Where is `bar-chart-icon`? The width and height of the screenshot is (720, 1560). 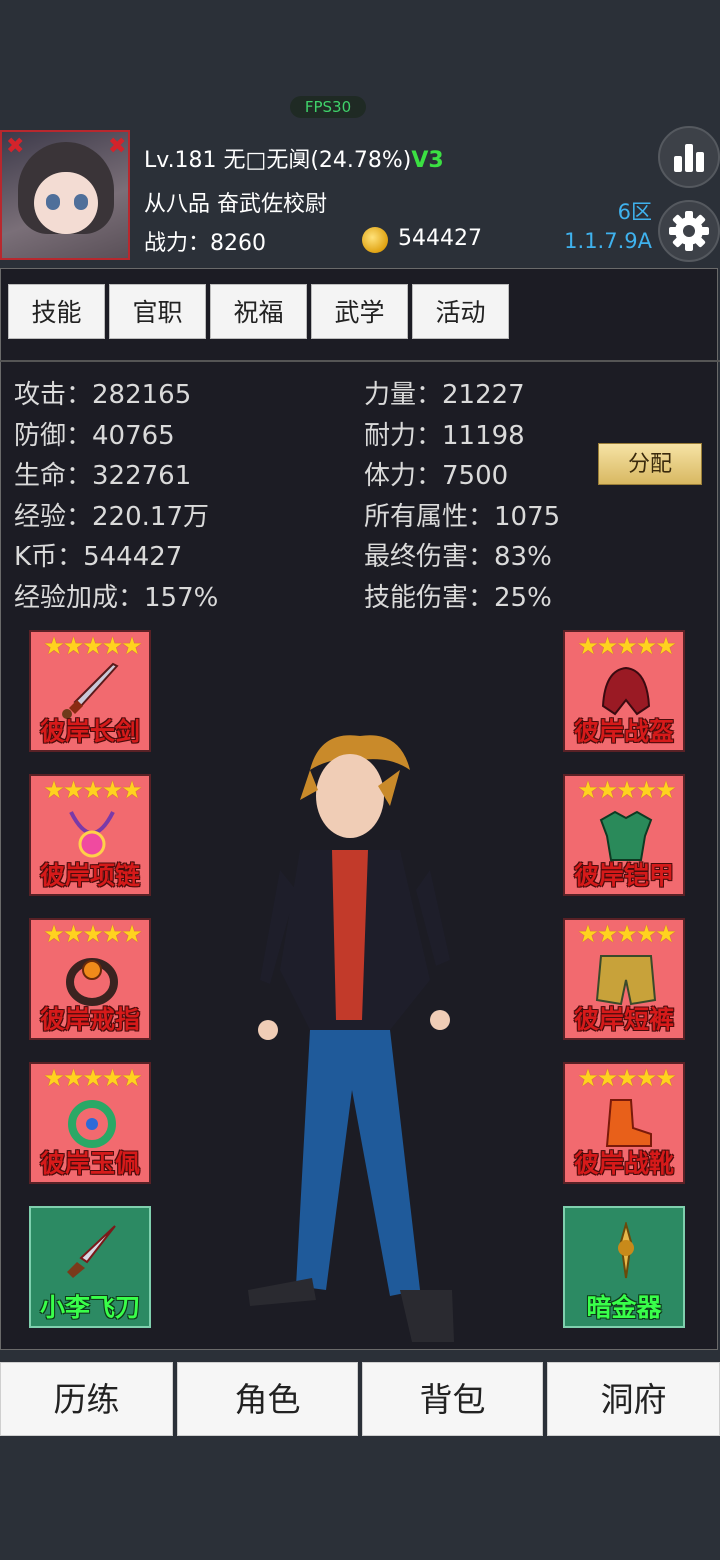 bar-chart-icon is located at coordinates (689, 158).